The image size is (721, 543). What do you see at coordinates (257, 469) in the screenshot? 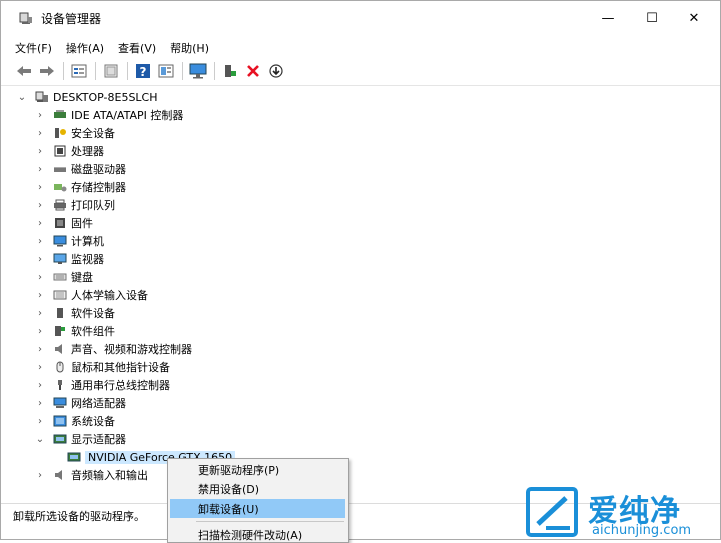
I see `context-item-update-driver: 更新驱动程序(P)` at bounding box center [257, 469].